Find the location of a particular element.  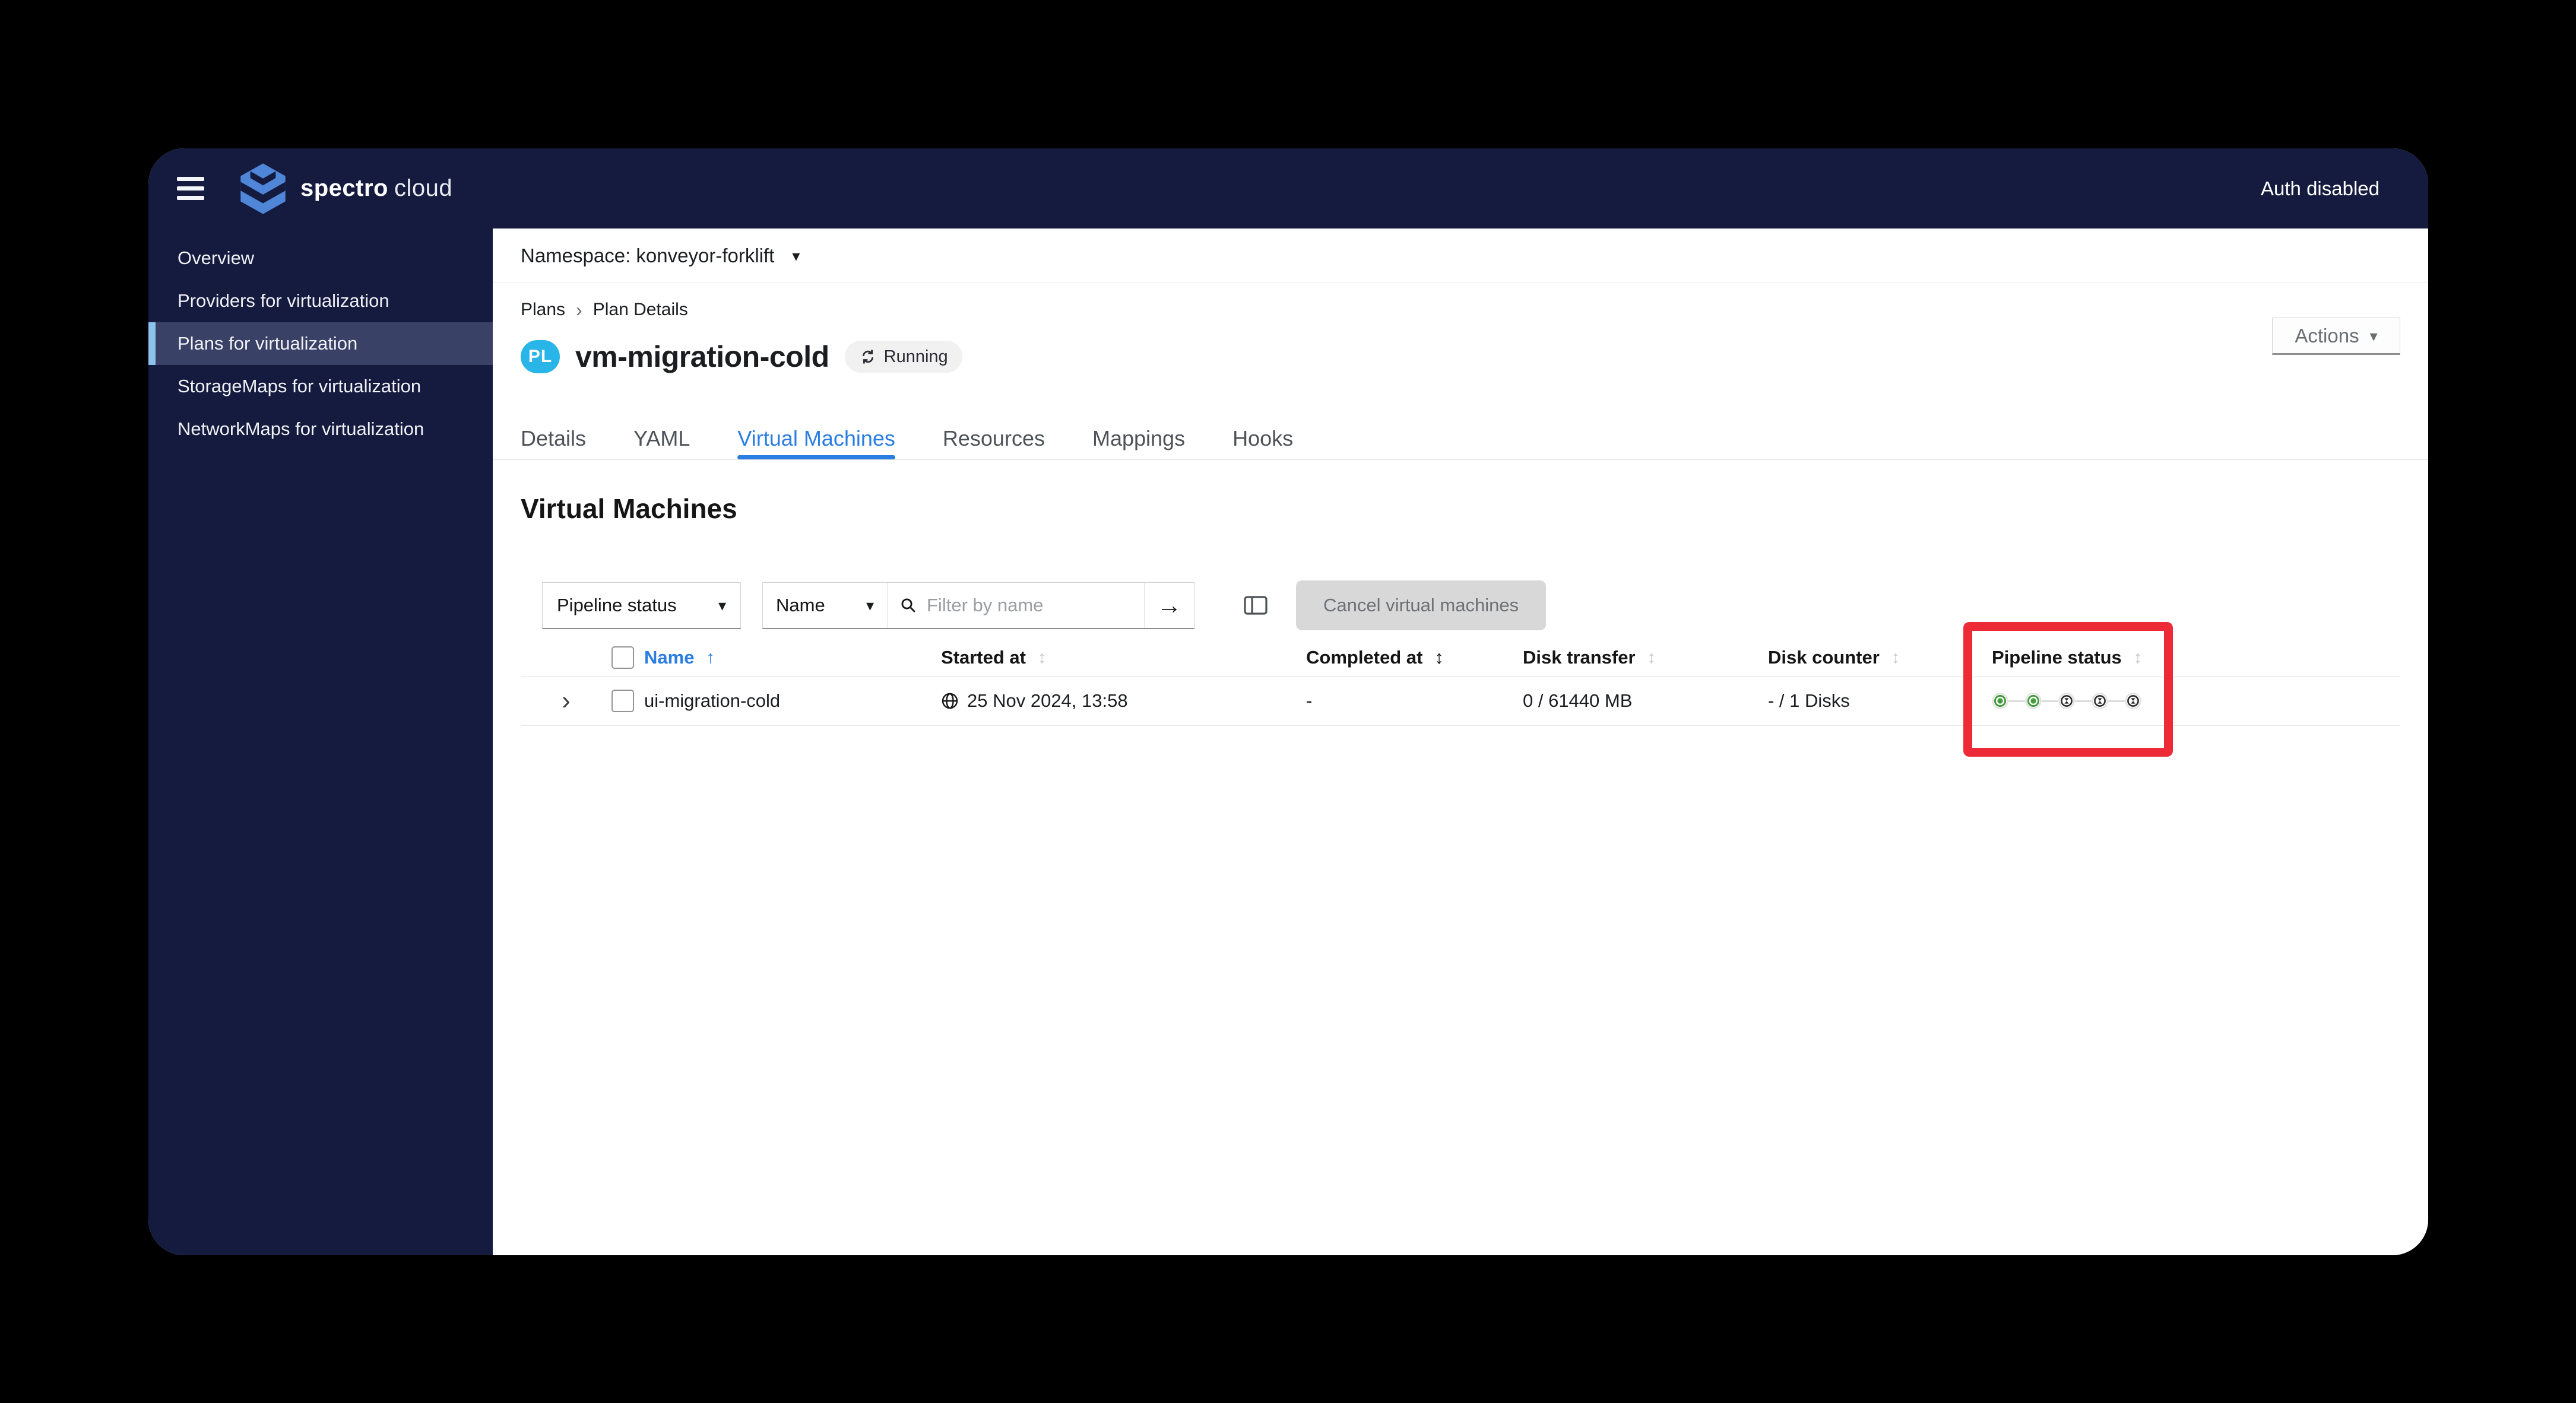

column-label: Disk transfer is located at coordinates (1579, 657).